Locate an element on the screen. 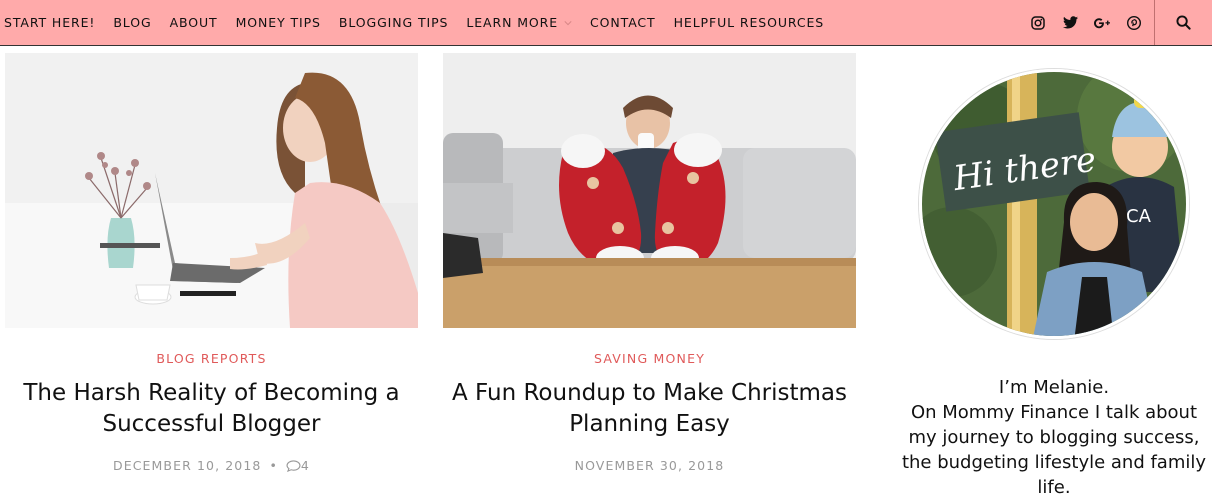 The height and width of the screenshot is (500, 1212). nav-item-label: BLOG is located at coordinates (132, 22).